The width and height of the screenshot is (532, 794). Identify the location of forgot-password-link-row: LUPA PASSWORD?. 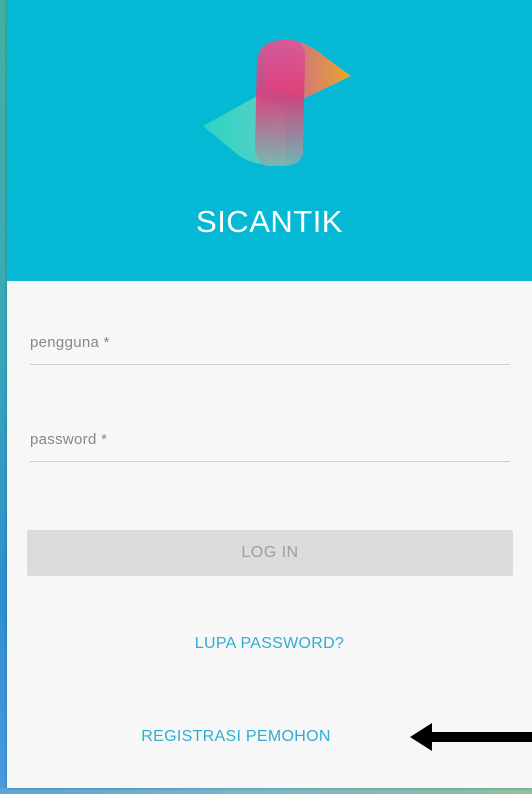
(269, 644).